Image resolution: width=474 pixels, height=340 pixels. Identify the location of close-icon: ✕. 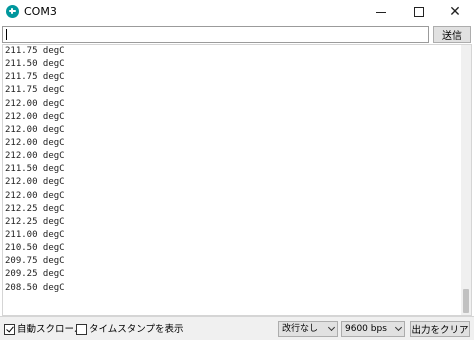
(455, 12).